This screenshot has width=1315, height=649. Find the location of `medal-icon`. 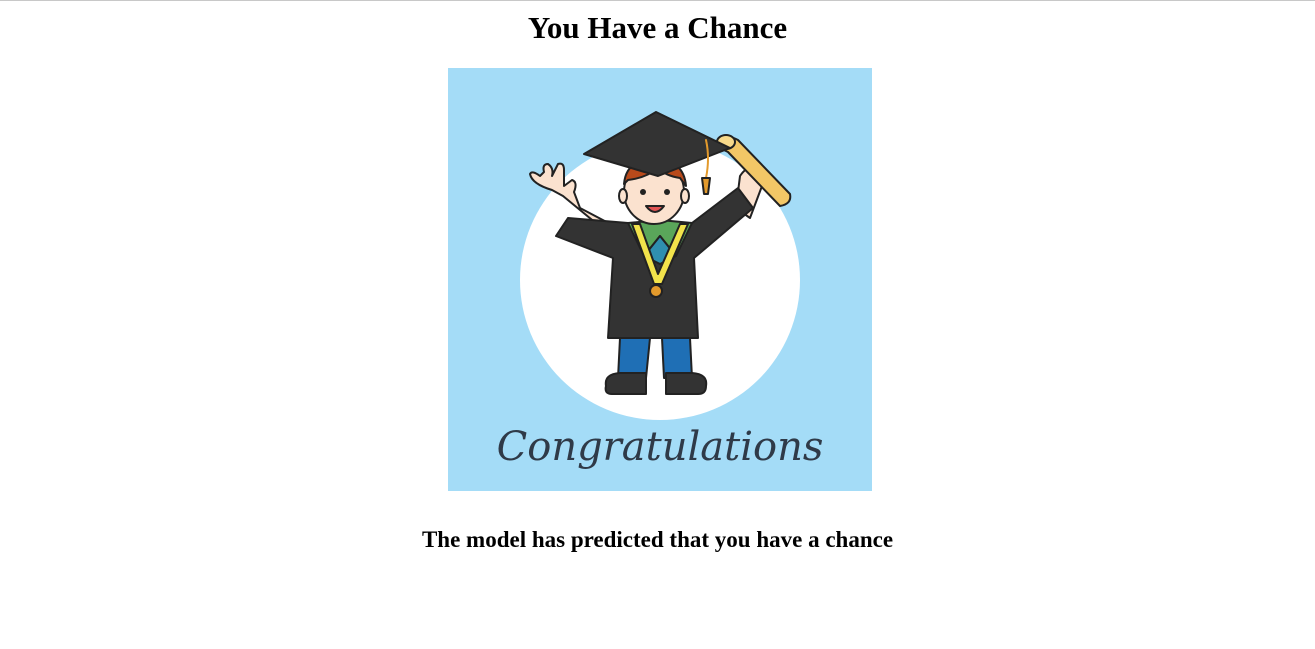

medal-icon is located at coordinates (656, 291).